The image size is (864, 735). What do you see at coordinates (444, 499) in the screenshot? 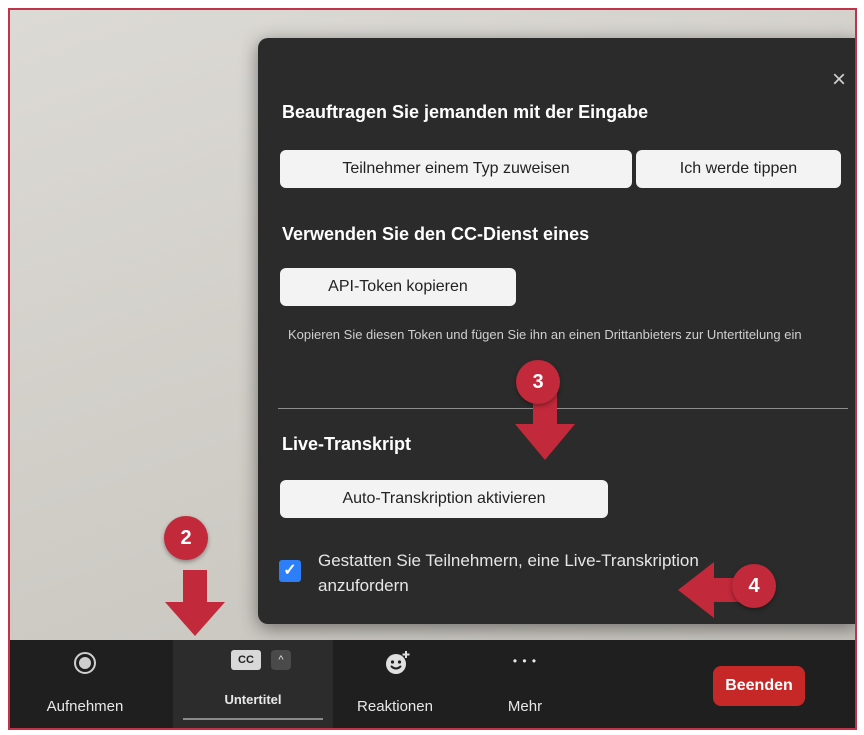
I see `enable-auto-transcription-button: Auto-Transkription aktivieren` at bounding box center [444, 499].